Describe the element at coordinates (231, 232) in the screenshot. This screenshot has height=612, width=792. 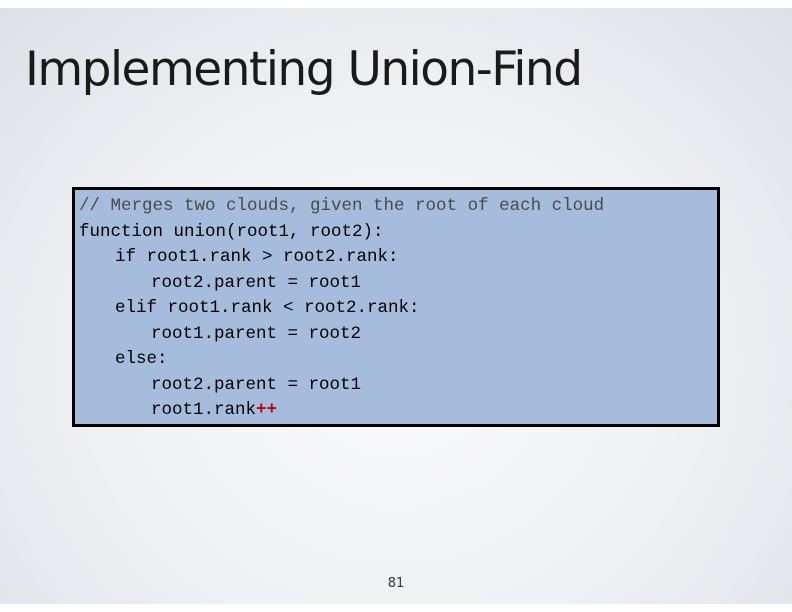
I see `code-line: function union(root1, root2):` at that location.